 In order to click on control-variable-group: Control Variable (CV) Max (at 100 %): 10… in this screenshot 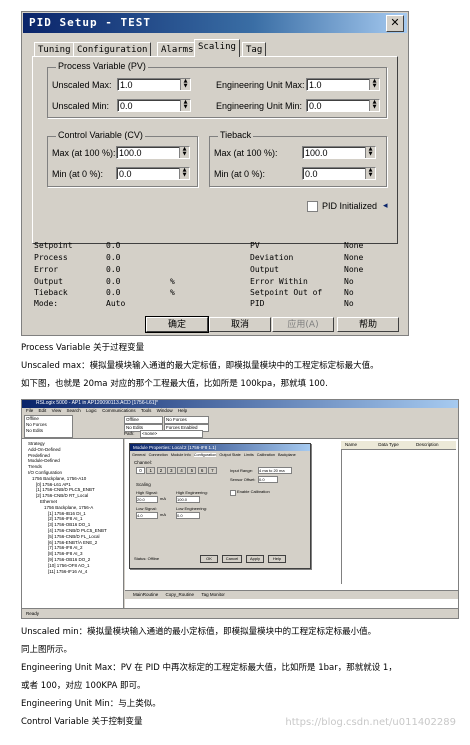, I will do `click(122, 158)`.